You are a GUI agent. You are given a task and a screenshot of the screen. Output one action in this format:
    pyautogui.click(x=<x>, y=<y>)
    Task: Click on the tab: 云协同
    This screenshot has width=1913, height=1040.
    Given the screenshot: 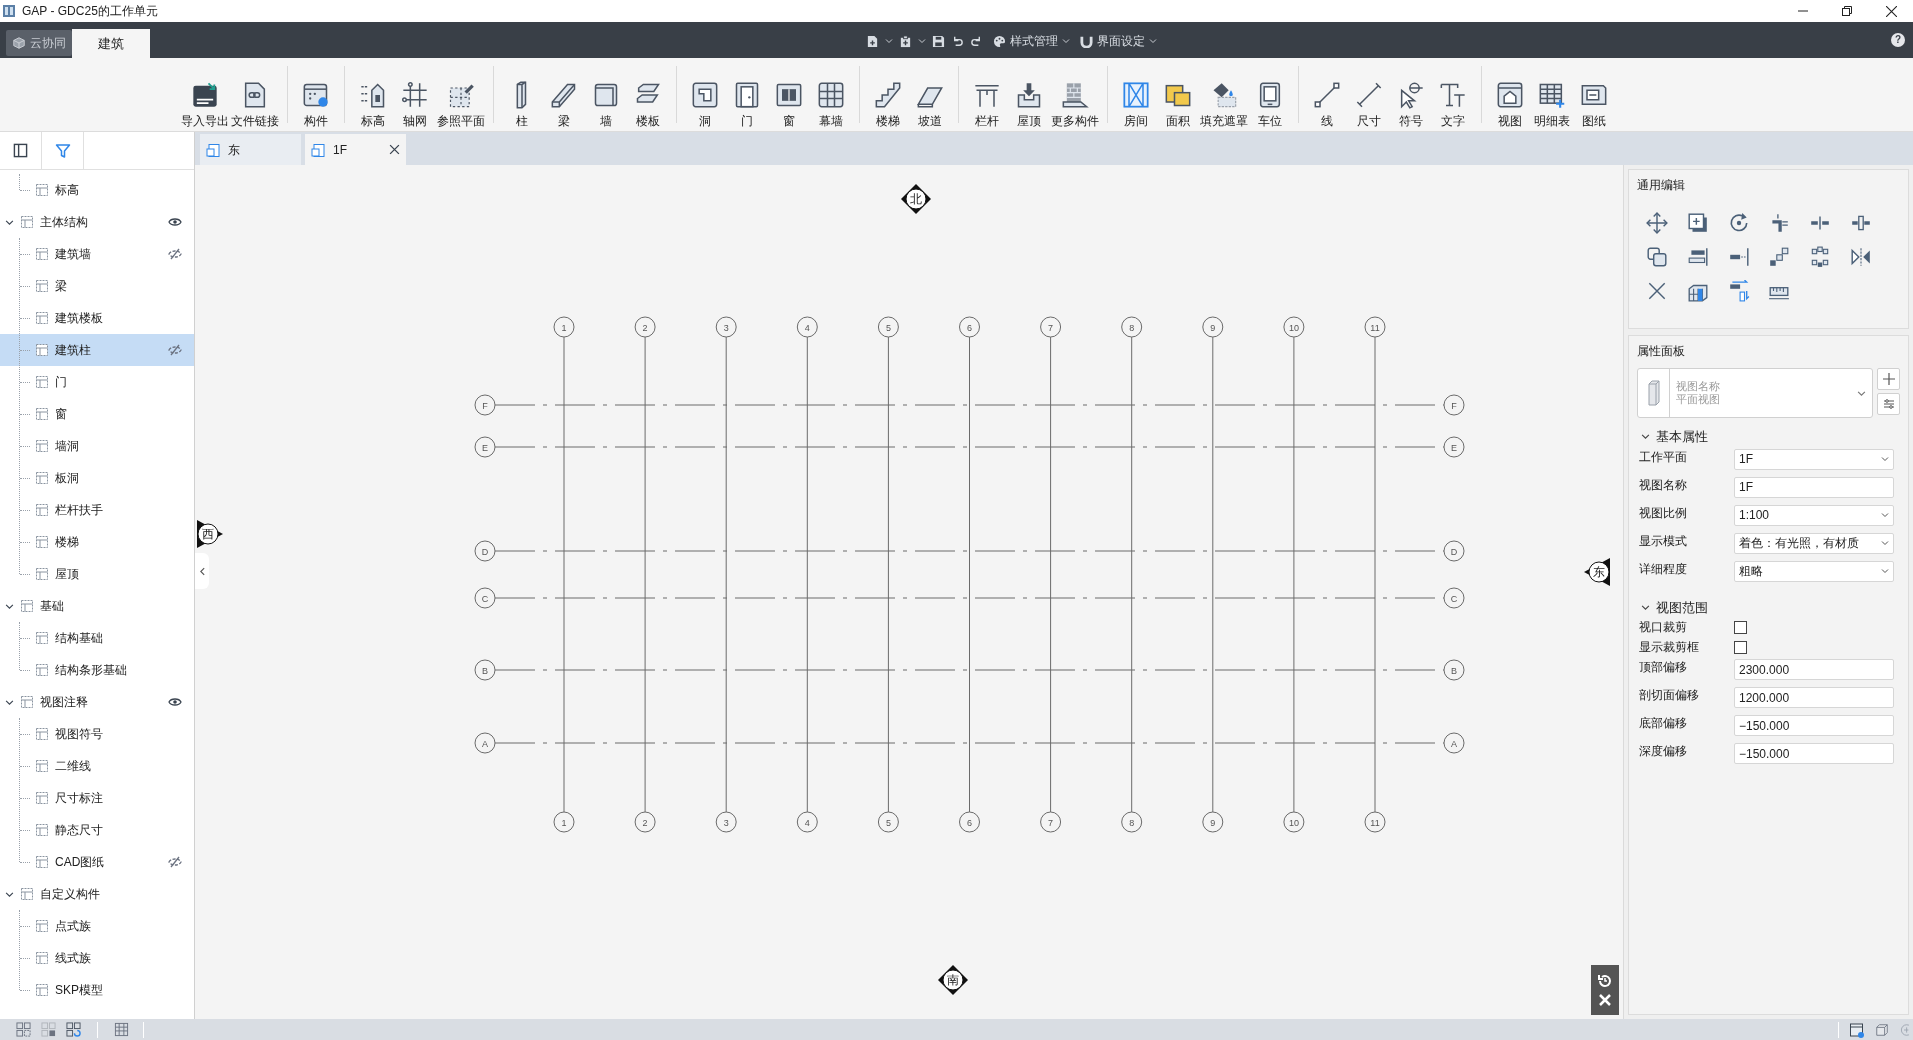 What is the action you would take?
    pyautogui.click(x=39, y=43)
    